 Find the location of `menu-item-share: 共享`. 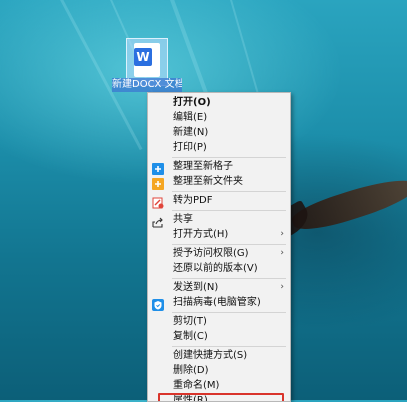

menu-item-share: 共享 is located at coordinates (219, 220).